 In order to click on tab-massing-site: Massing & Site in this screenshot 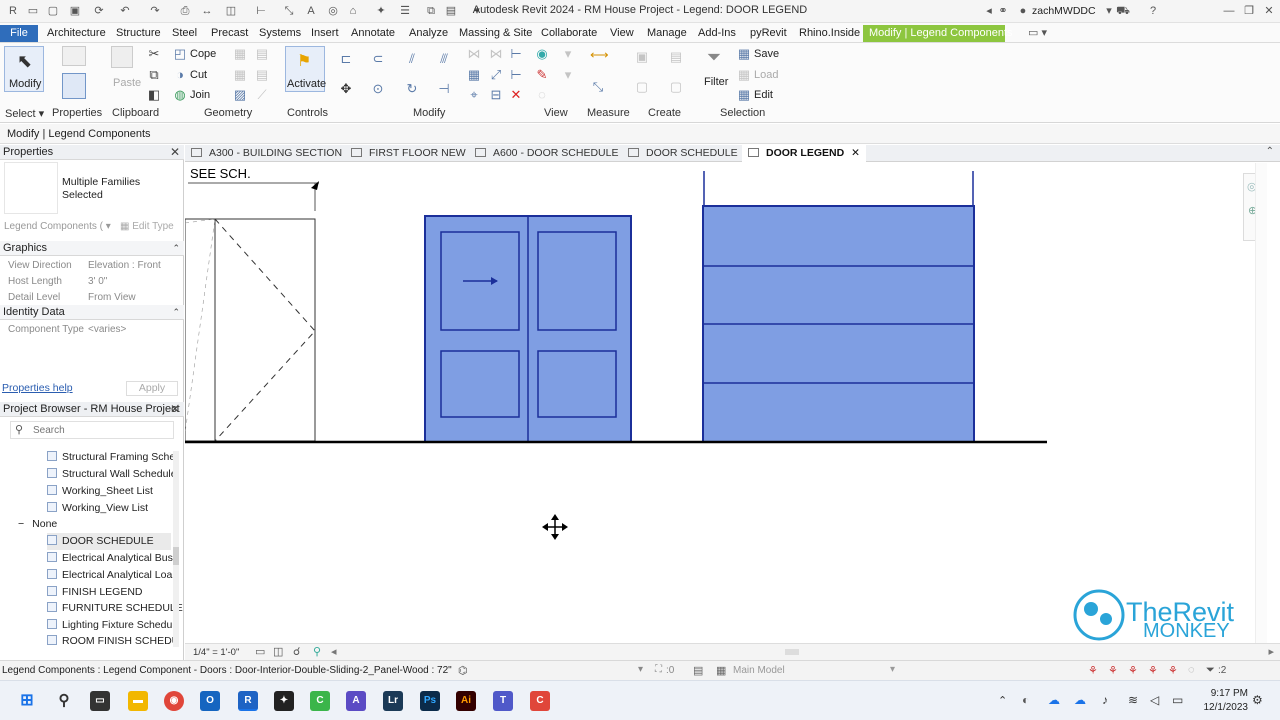, I will do `click(495, 33)`.